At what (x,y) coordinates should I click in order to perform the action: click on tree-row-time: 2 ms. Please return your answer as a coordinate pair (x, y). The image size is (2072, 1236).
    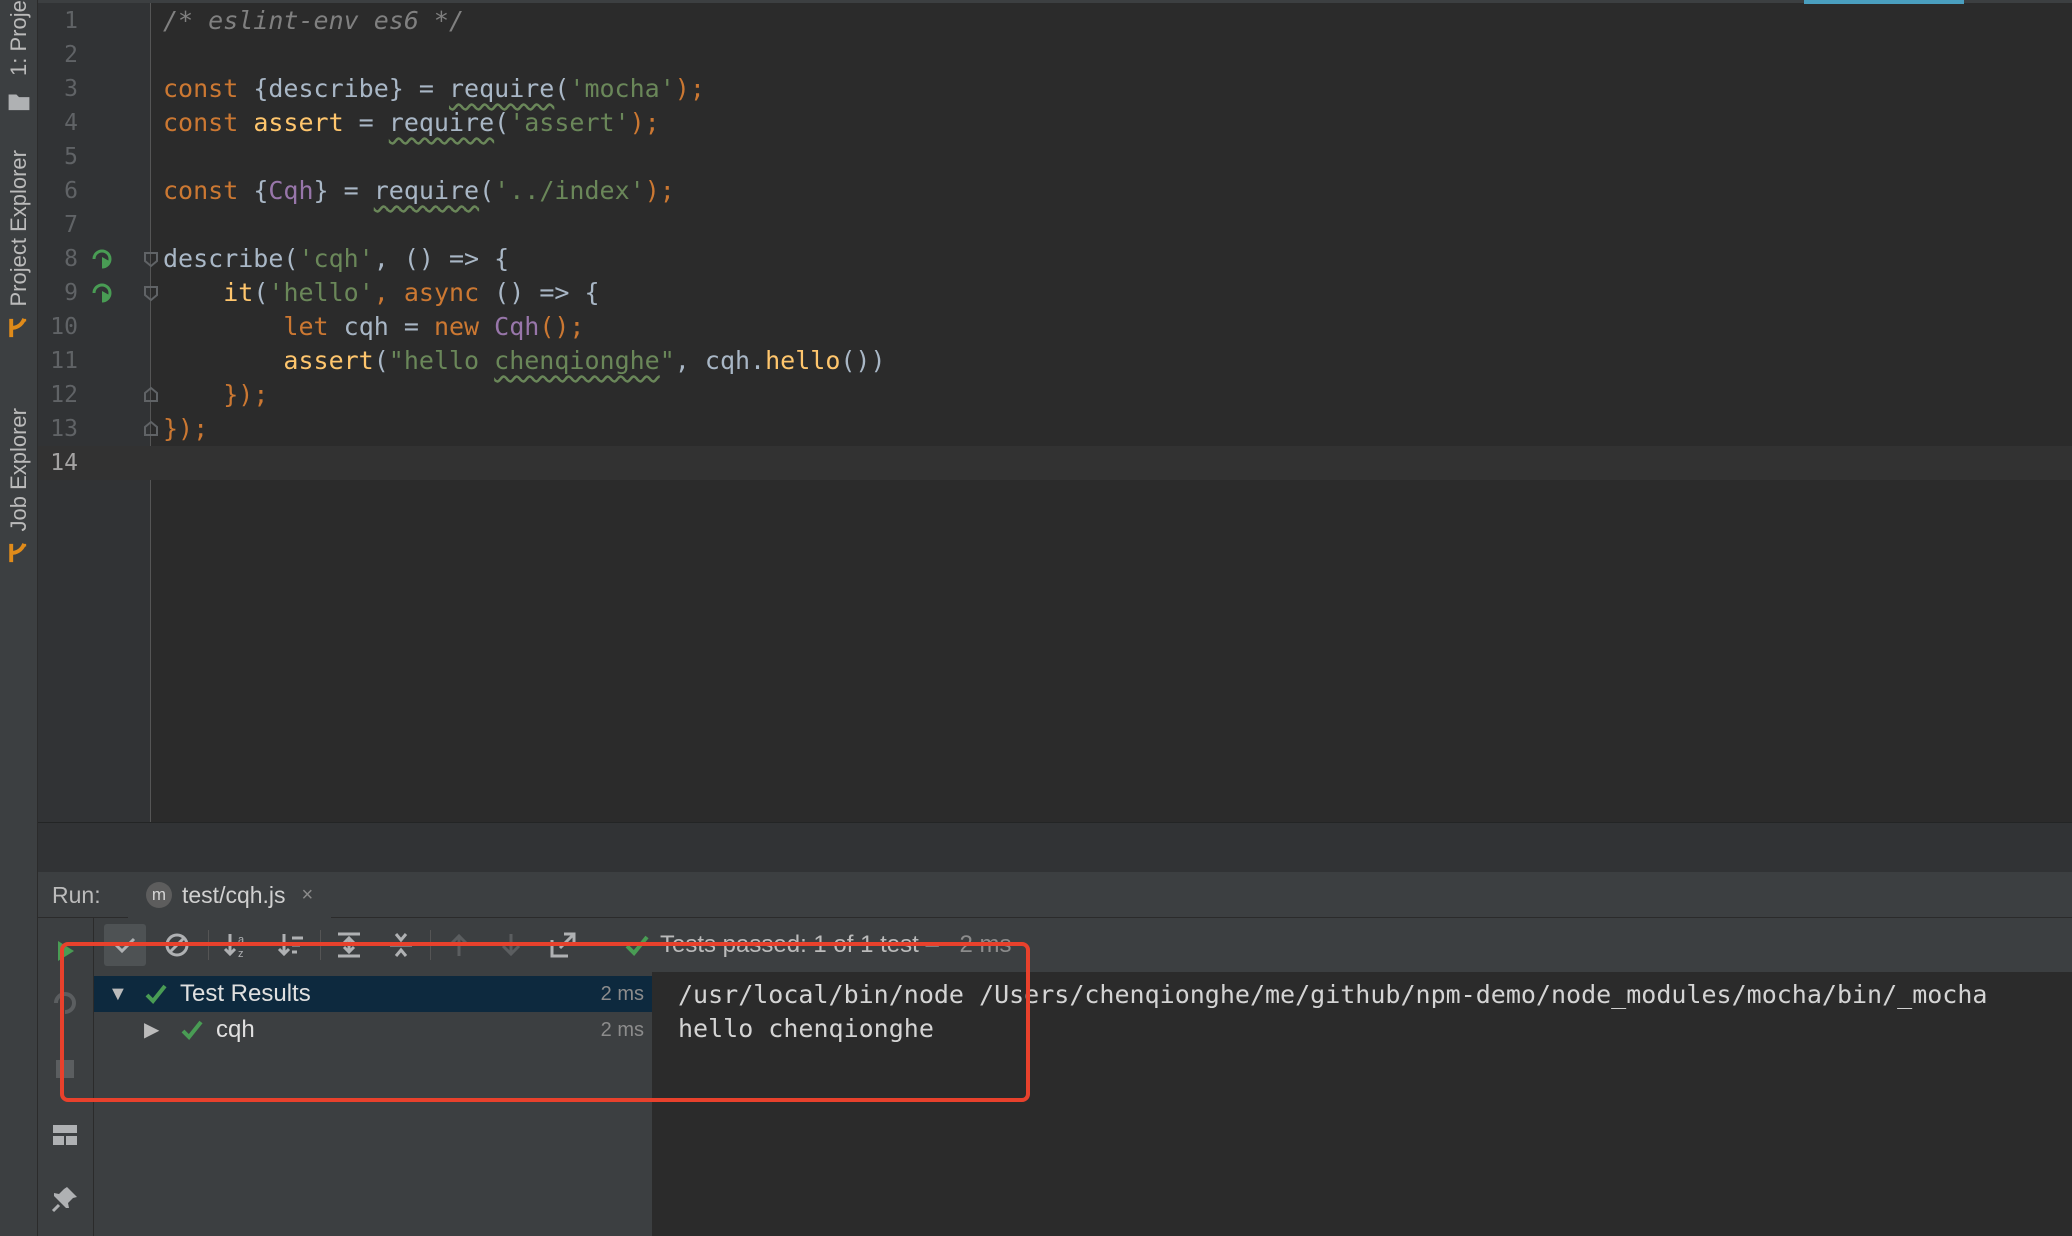
    Looking at the image, I should click on (622, 1030).